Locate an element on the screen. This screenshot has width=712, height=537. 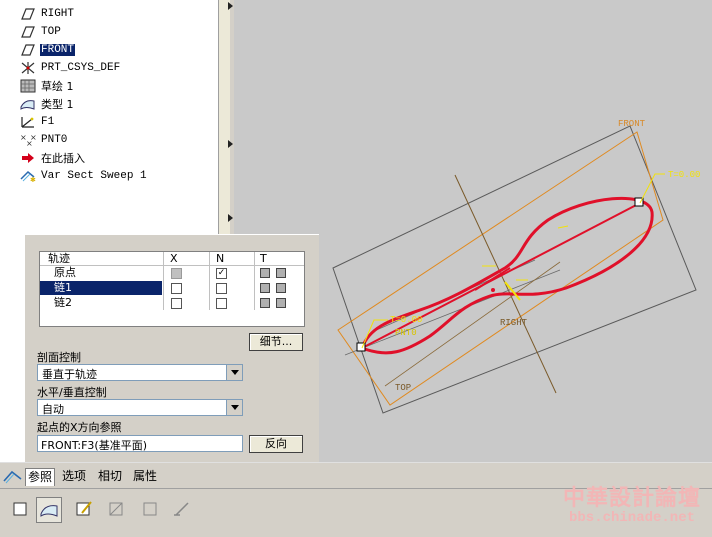
right-plane-label: RIGHT is located at coordinates (514, 323).